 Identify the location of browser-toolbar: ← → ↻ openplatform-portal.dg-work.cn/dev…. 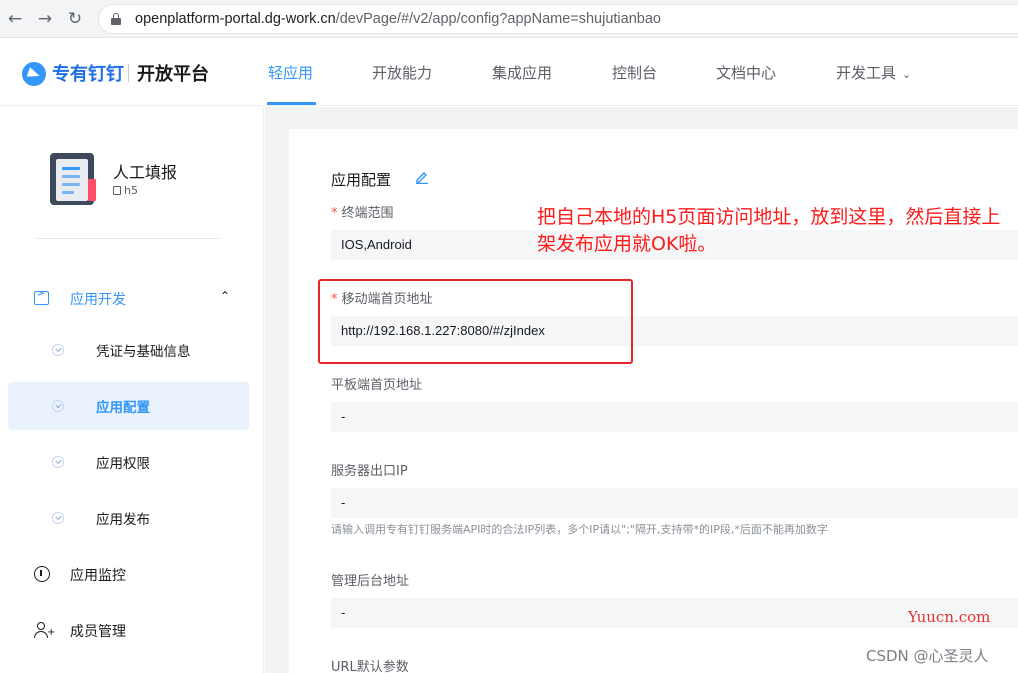
(509, 19).